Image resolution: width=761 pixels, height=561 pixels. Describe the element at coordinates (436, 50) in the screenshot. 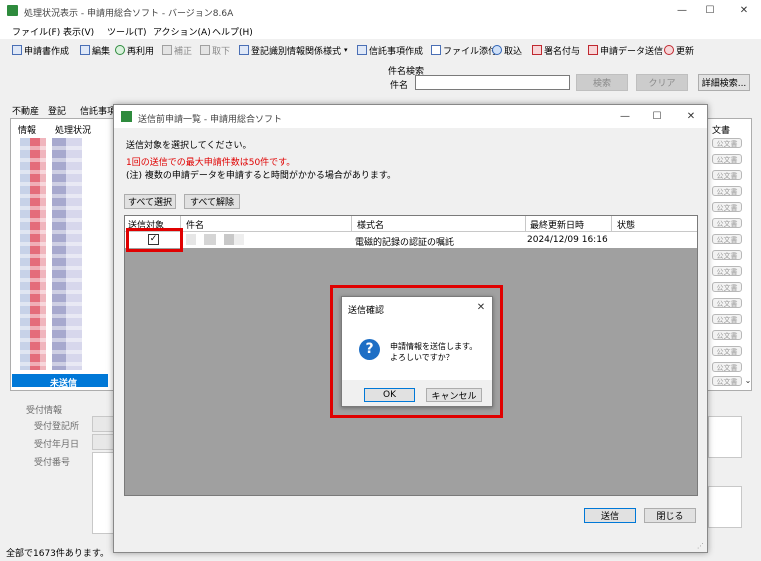

I see `attach-file-icon` at that location.